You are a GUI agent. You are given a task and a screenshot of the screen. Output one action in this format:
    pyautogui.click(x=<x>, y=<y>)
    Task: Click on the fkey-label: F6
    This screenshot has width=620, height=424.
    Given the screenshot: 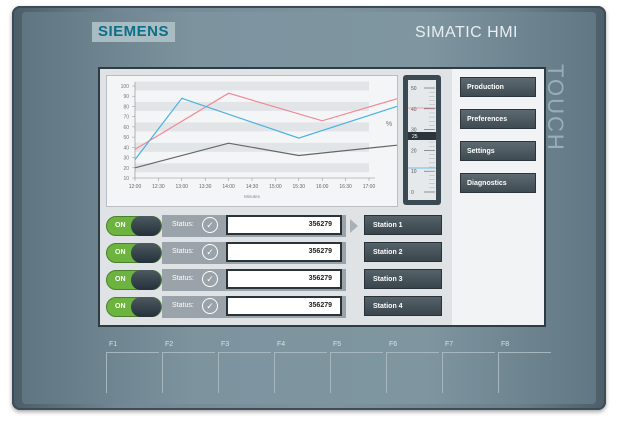 What is the action you would take?
    pyautogui.click(x=393, y=344)
    